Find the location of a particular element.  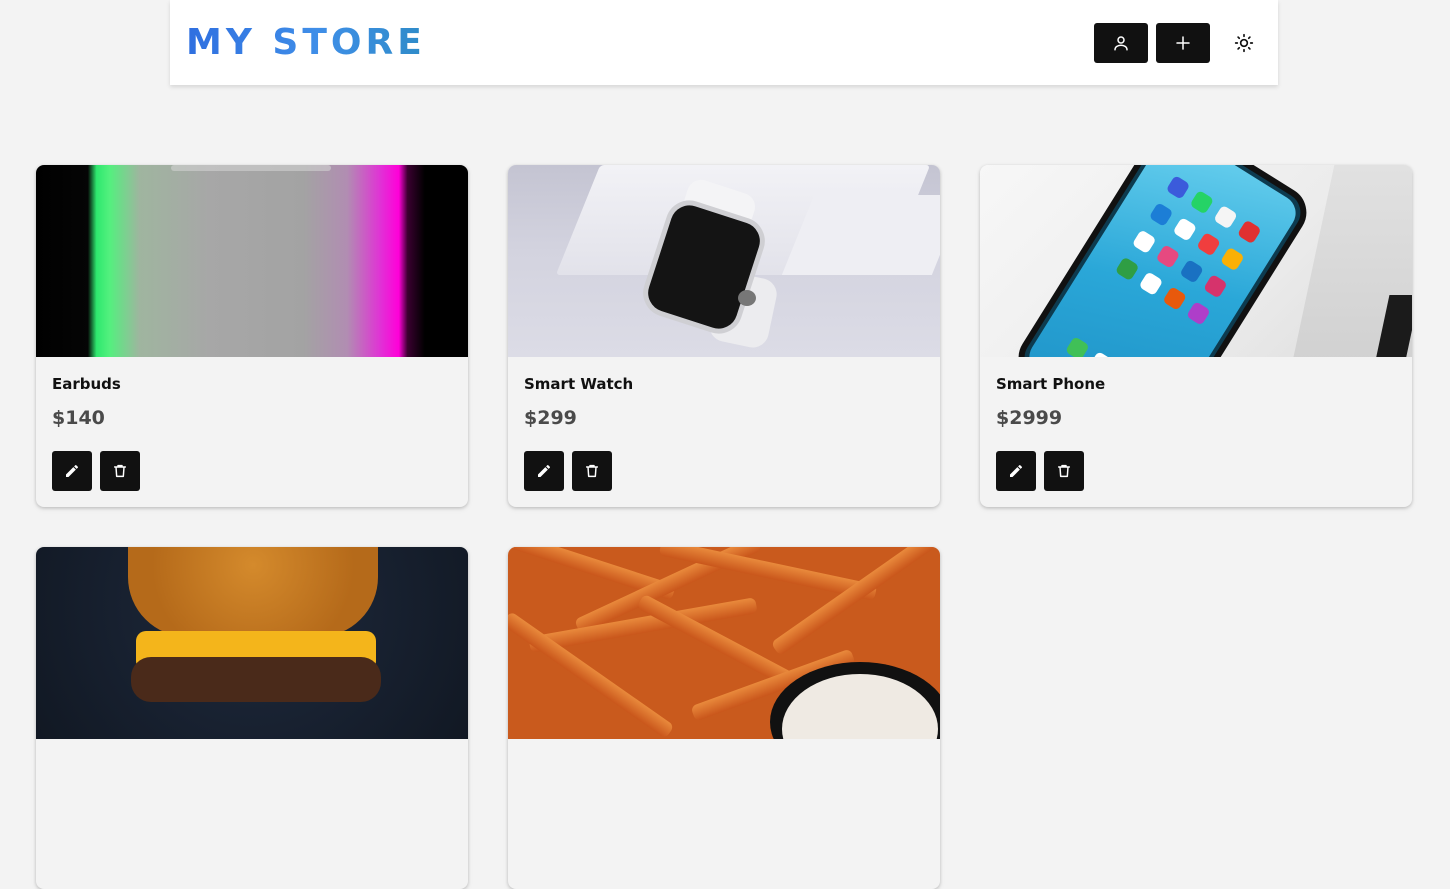

product-price: $140 is located at coordinates (78, 418).